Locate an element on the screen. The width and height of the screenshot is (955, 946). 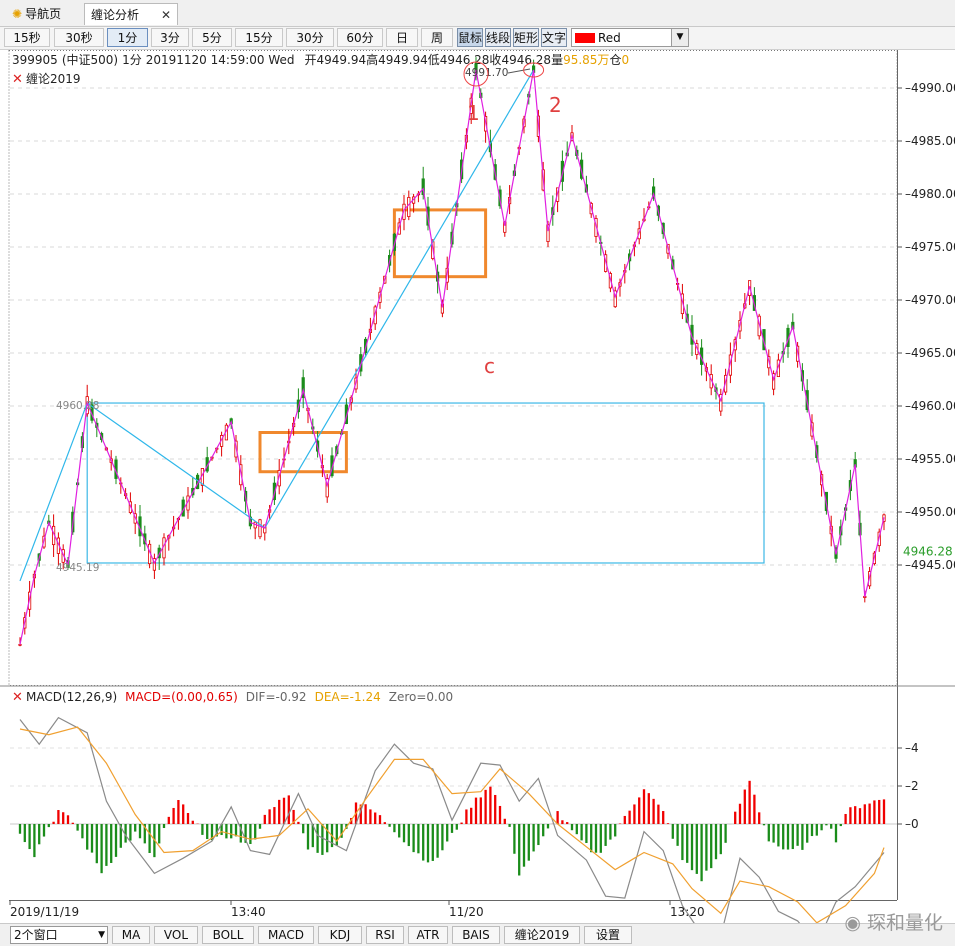
indicator-atr-button: ATR is located at coordinates (428, 935).